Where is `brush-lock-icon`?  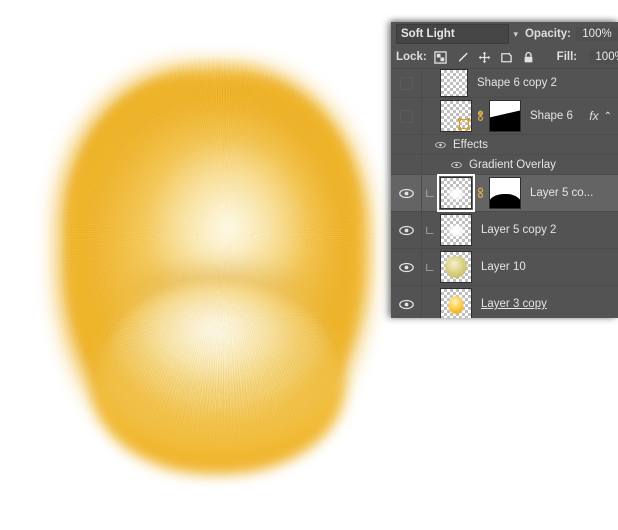 brush-lock-icon is located at coordinates (462, 57).